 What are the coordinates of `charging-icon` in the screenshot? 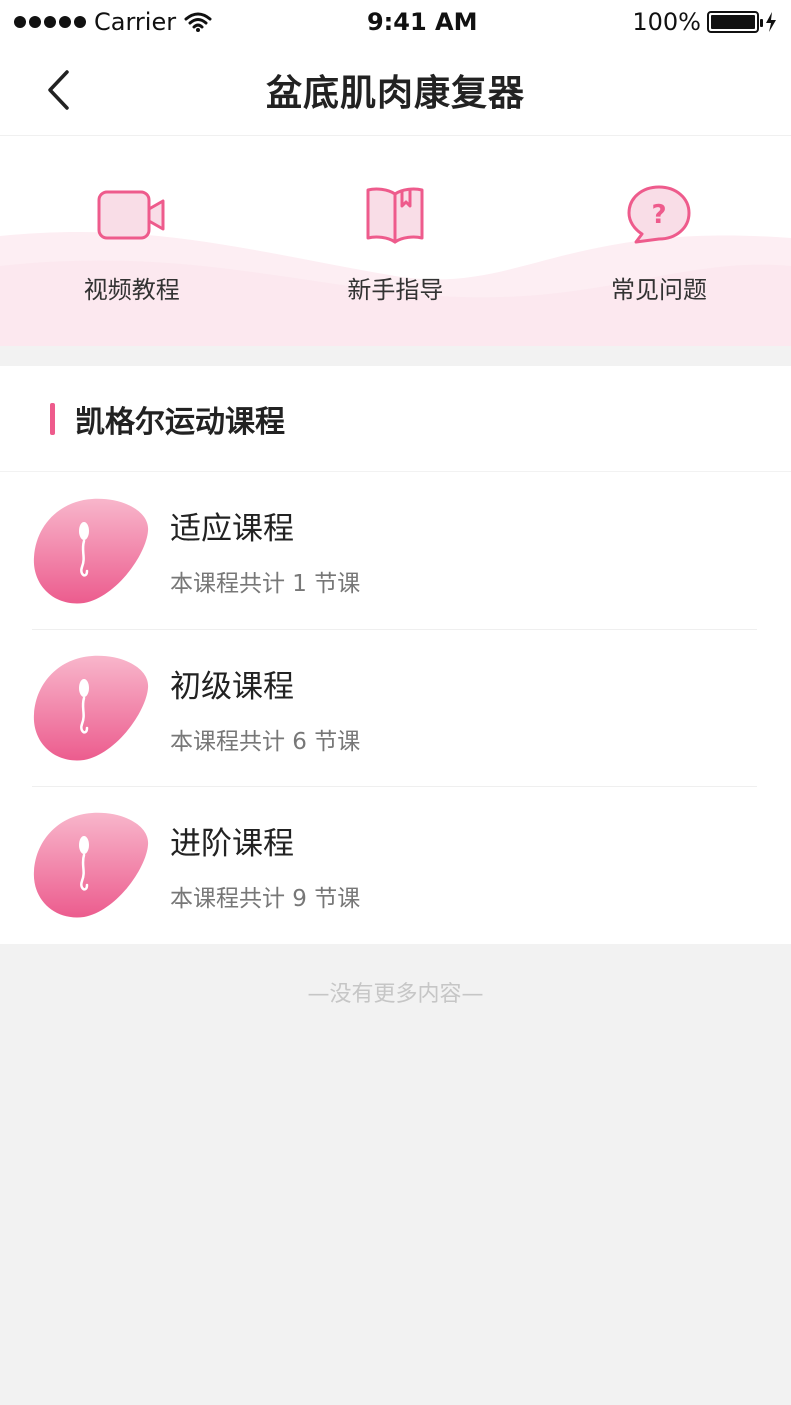 It's located at (771, 22).